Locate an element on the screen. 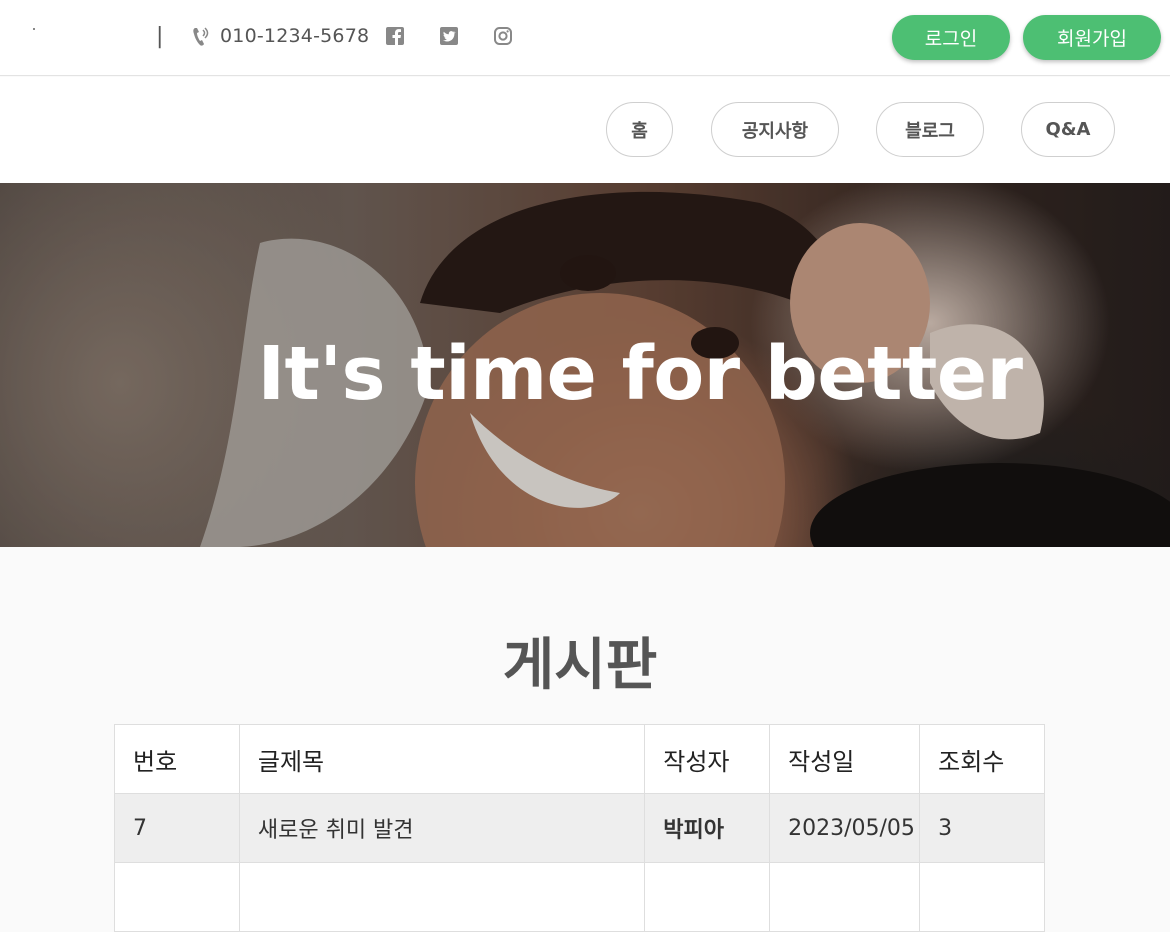  row-date: 2023/05/05 is located at coordinates (845, 828).